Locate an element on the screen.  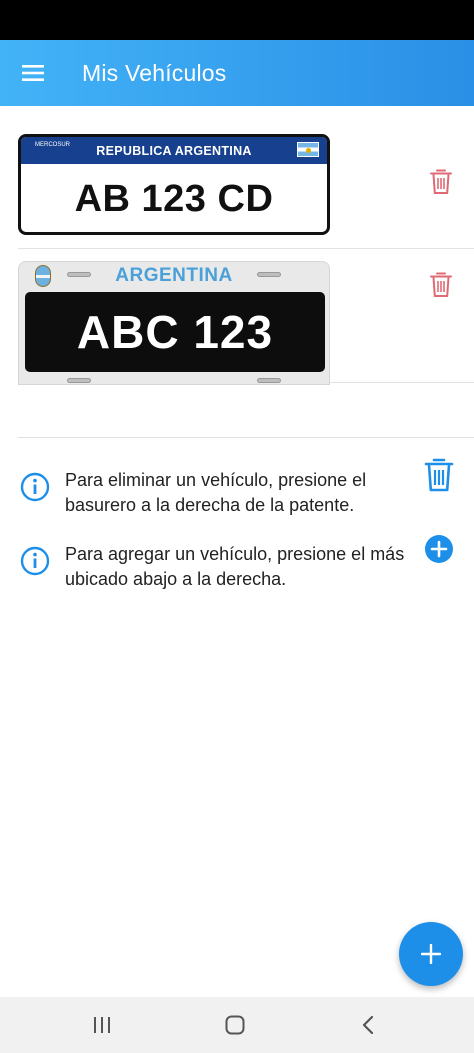
license-plate-argentina: ARGENTINA ABC 123 is located at coordinates (174, 323).